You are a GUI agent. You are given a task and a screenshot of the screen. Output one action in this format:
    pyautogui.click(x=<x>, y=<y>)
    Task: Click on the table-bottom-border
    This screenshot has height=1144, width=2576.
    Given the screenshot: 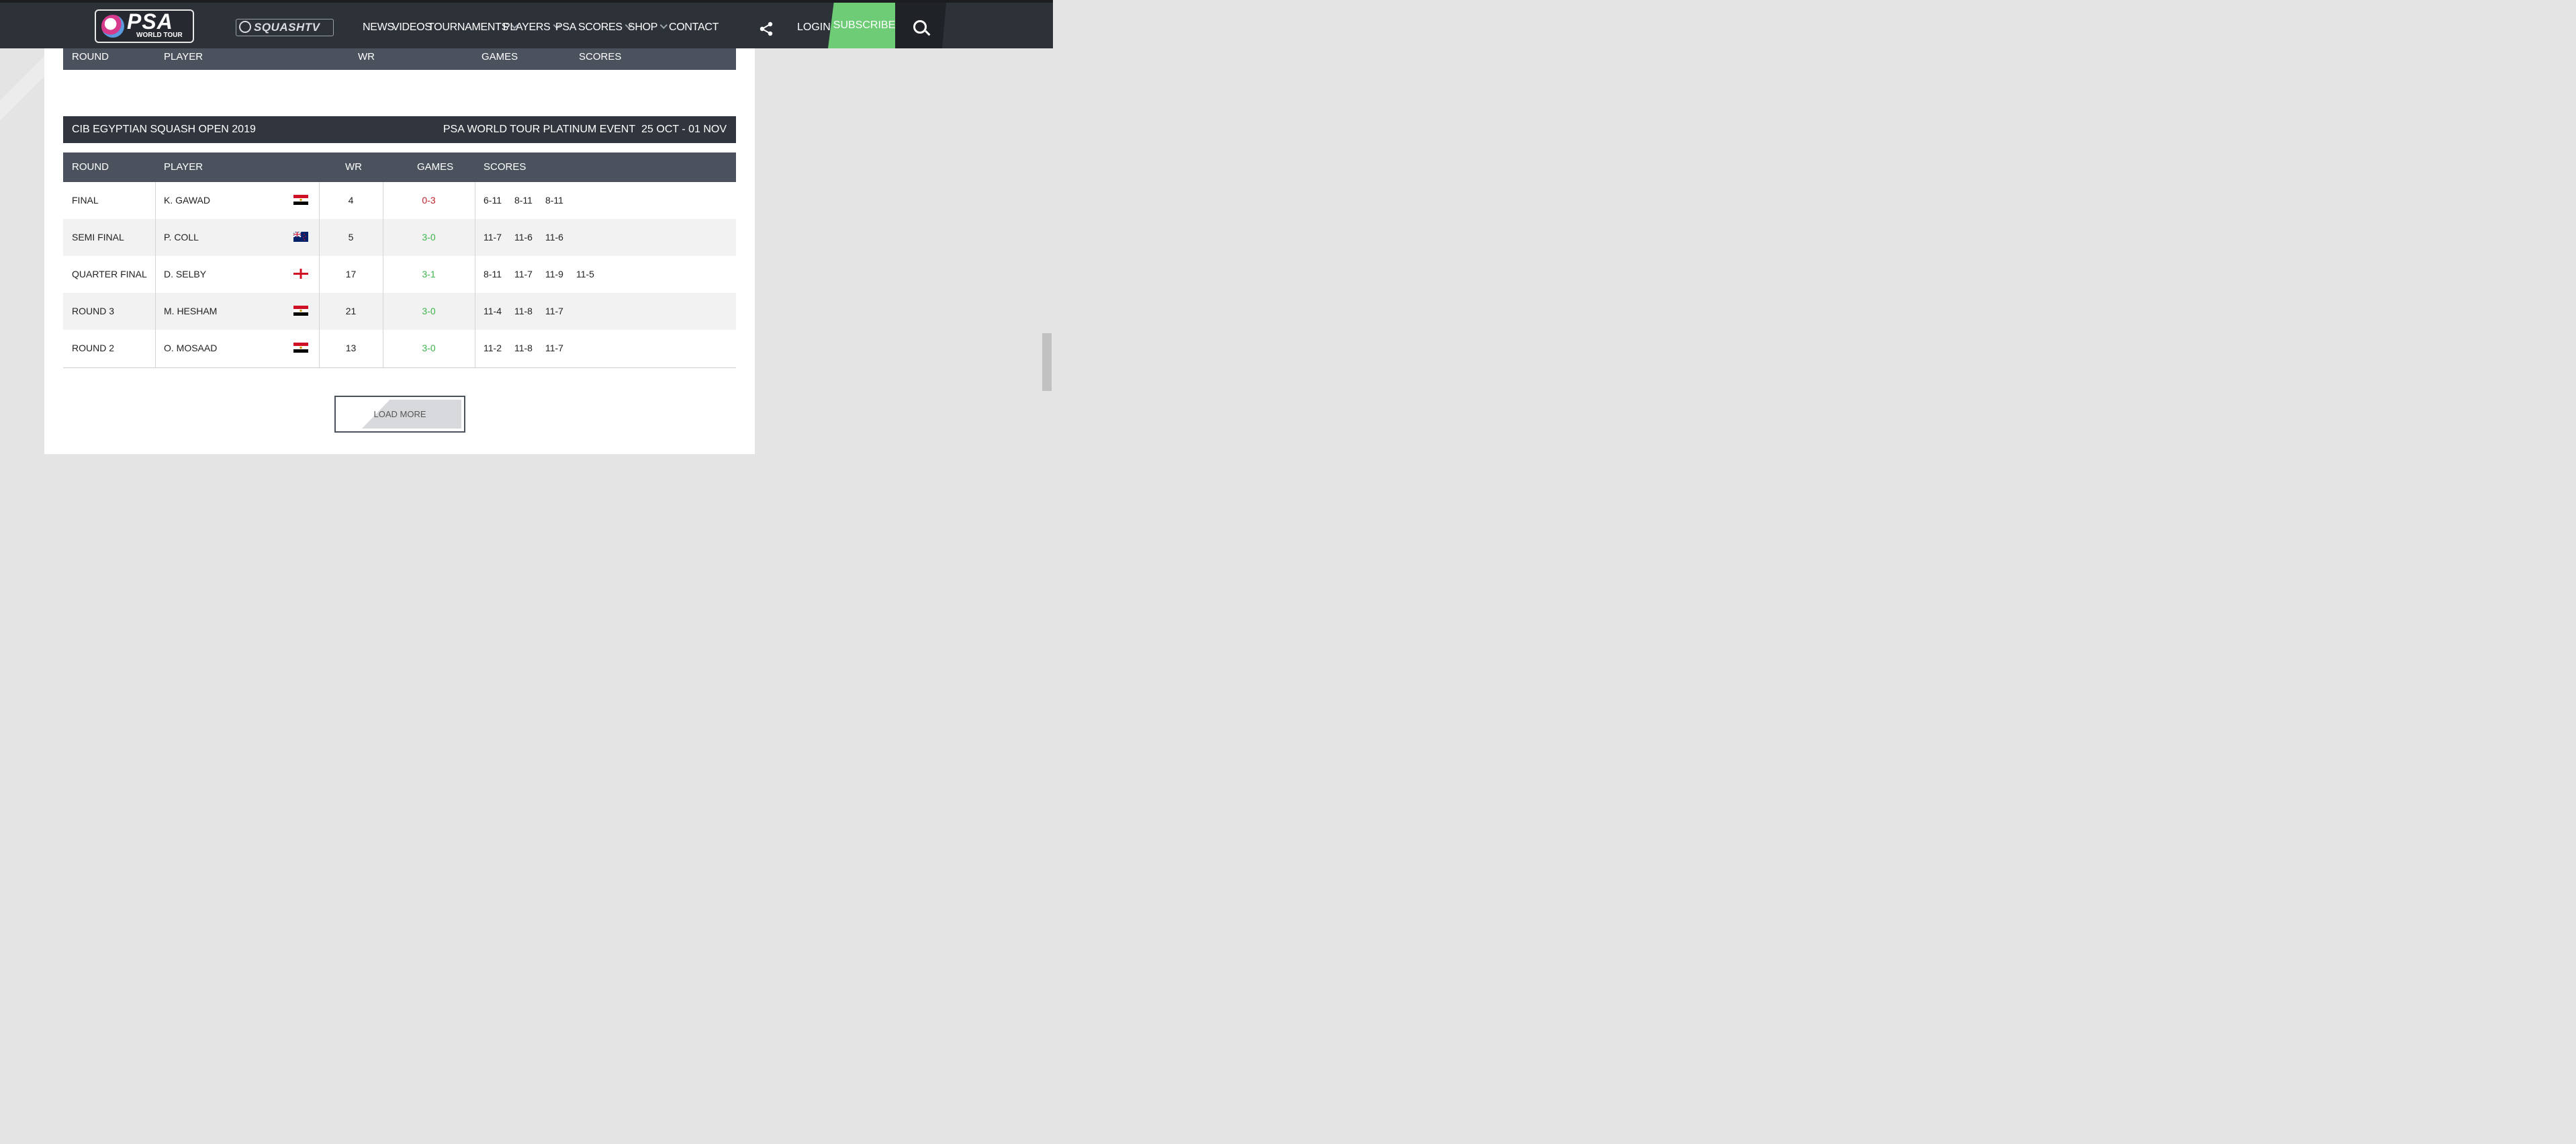 What is the action you would take?
    pyautogui.click(x=399, y=367)
    